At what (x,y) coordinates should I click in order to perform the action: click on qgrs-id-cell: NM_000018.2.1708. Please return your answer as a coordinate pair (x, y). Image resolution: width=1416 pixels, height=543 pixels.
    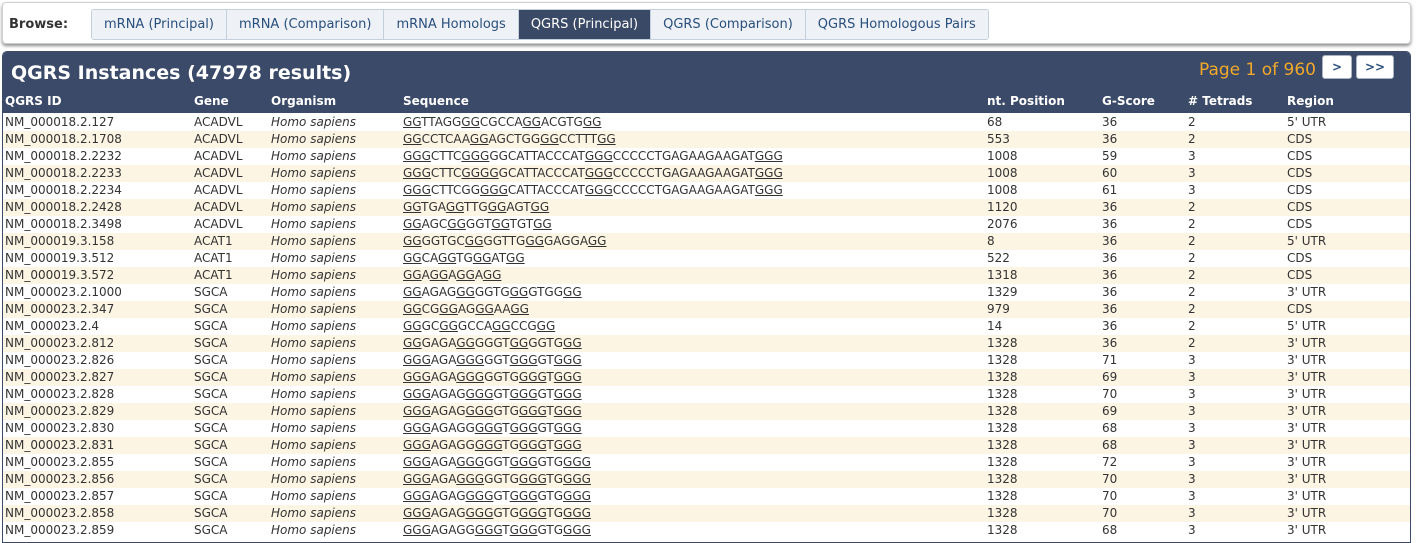
    Looking at the image, I should click on (63, 139).